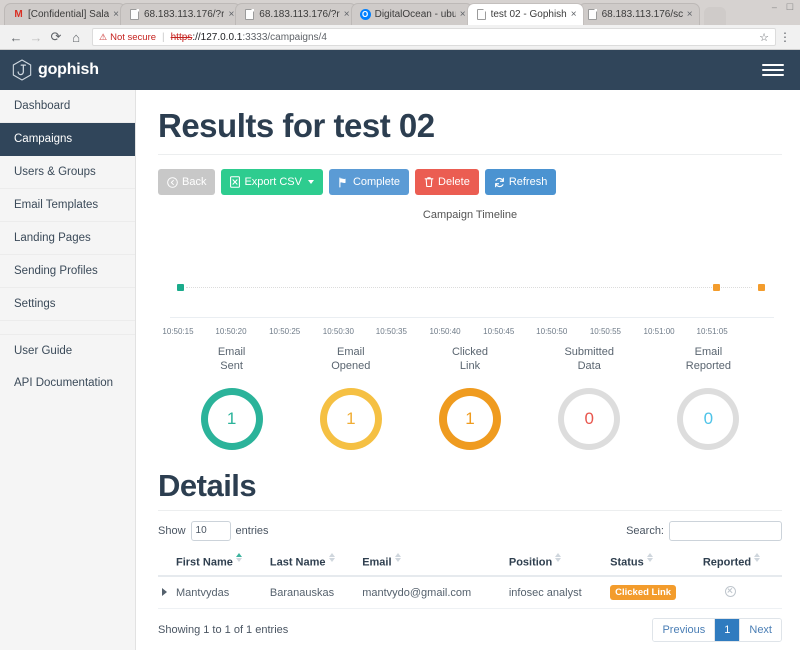  Describe the element at coordinates (470, 510) in the screenshot. I see `details-divider` at that location.